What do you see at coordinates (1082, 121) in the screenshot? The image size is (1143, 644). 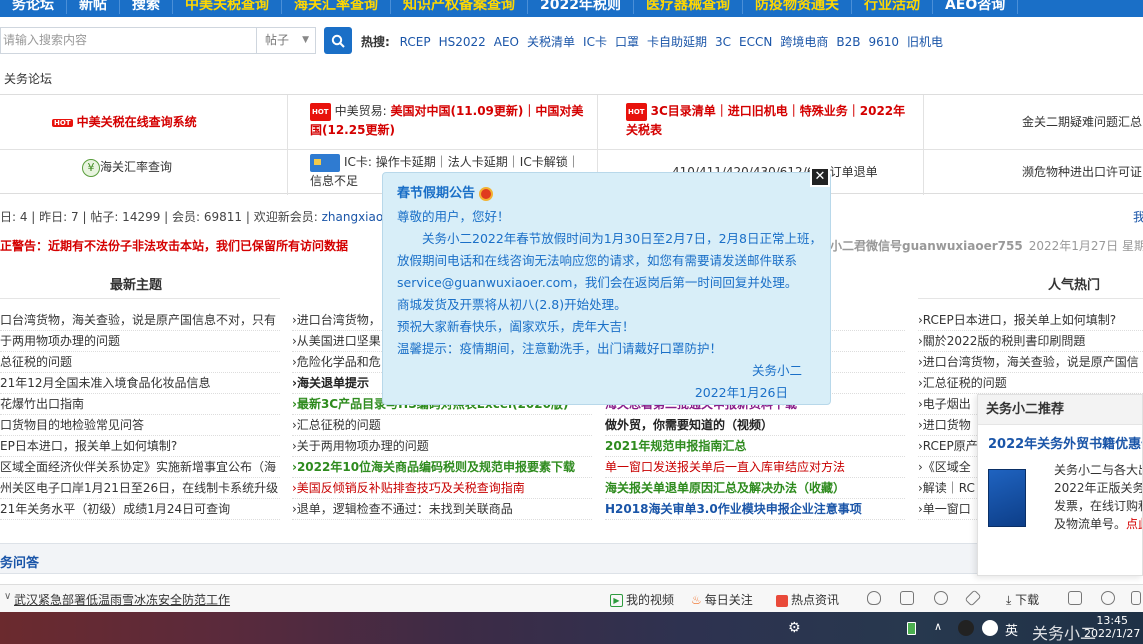 I see `quick-link-golden-customs: 金关二期疑难问题汇总` at bounding box center [1082, 121].